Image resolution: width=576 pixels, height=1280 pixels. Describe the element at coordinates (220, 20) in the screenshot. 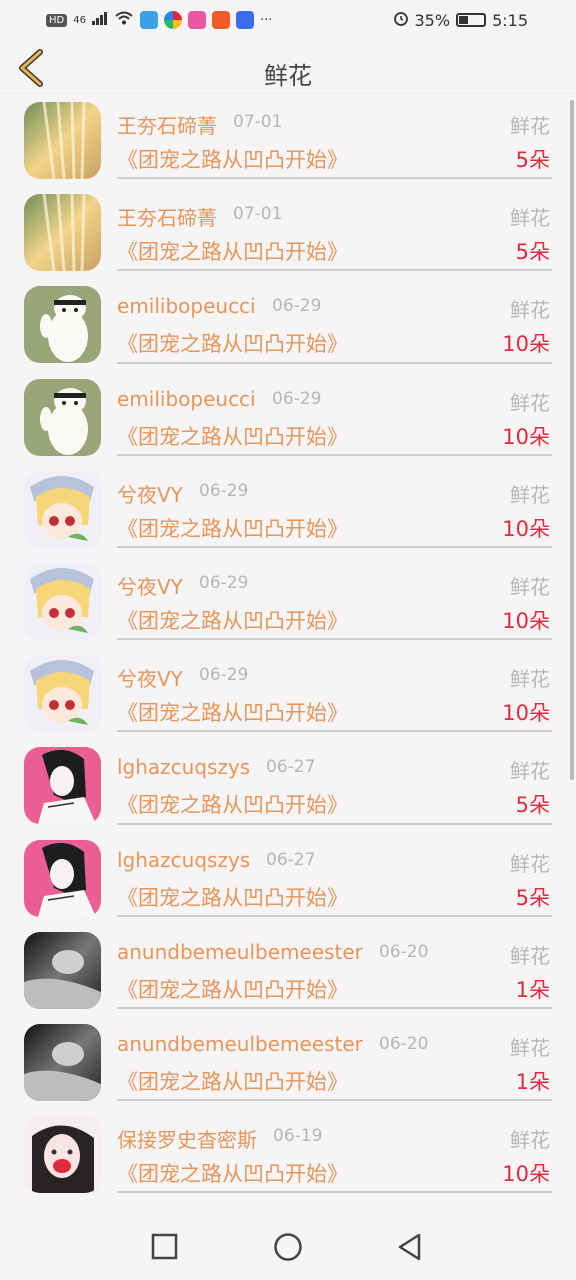

I see `app-icon-orange` at that location.